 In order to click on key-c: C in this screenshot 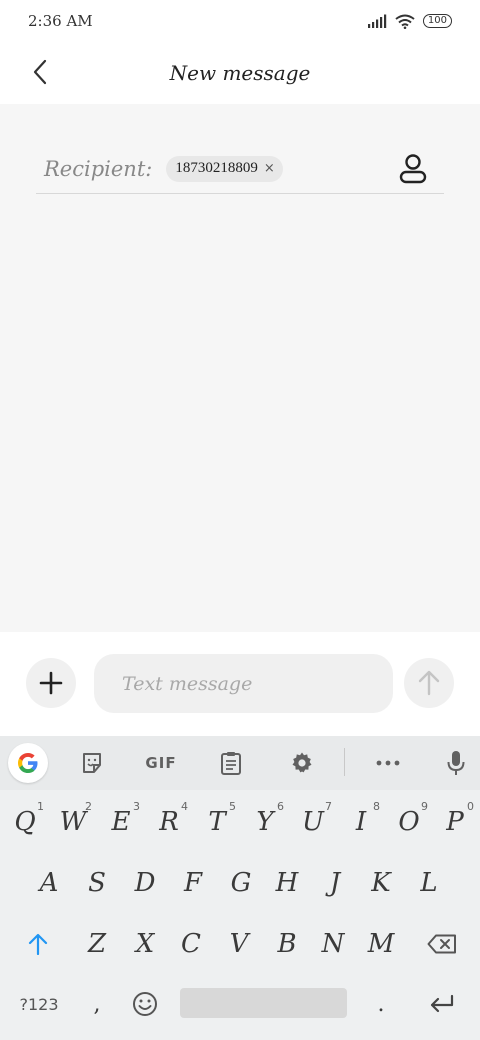, I will do `click(191, 944)`.